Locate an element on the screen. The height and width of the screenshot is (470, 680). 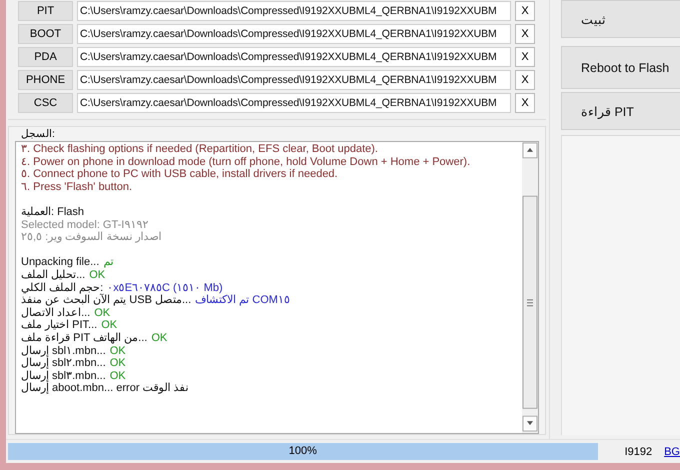
file-type-button: PDA is located at coordinates (45, 57).